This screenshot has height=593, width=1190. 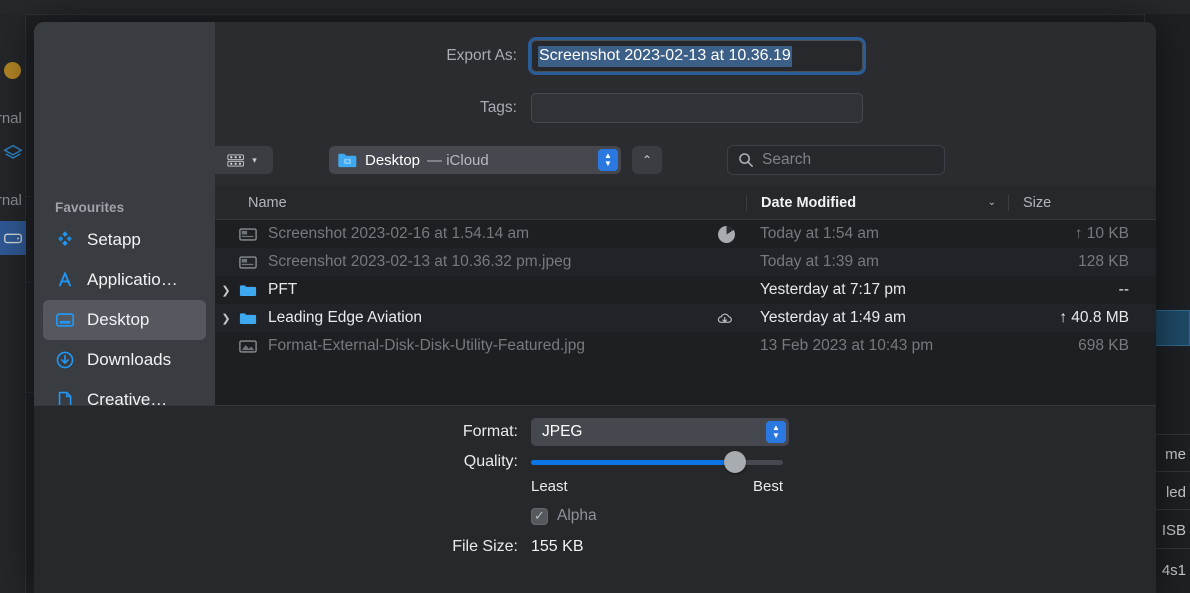 I want to click on location-name: Desktop, so click(x=393, y=160).